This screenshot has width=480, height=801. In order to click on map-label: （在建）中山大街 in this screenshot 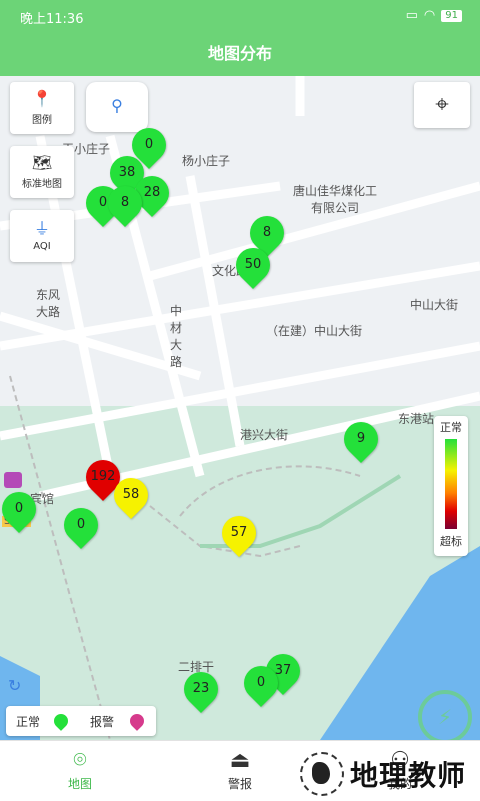, I will do `click(314, 331)`.